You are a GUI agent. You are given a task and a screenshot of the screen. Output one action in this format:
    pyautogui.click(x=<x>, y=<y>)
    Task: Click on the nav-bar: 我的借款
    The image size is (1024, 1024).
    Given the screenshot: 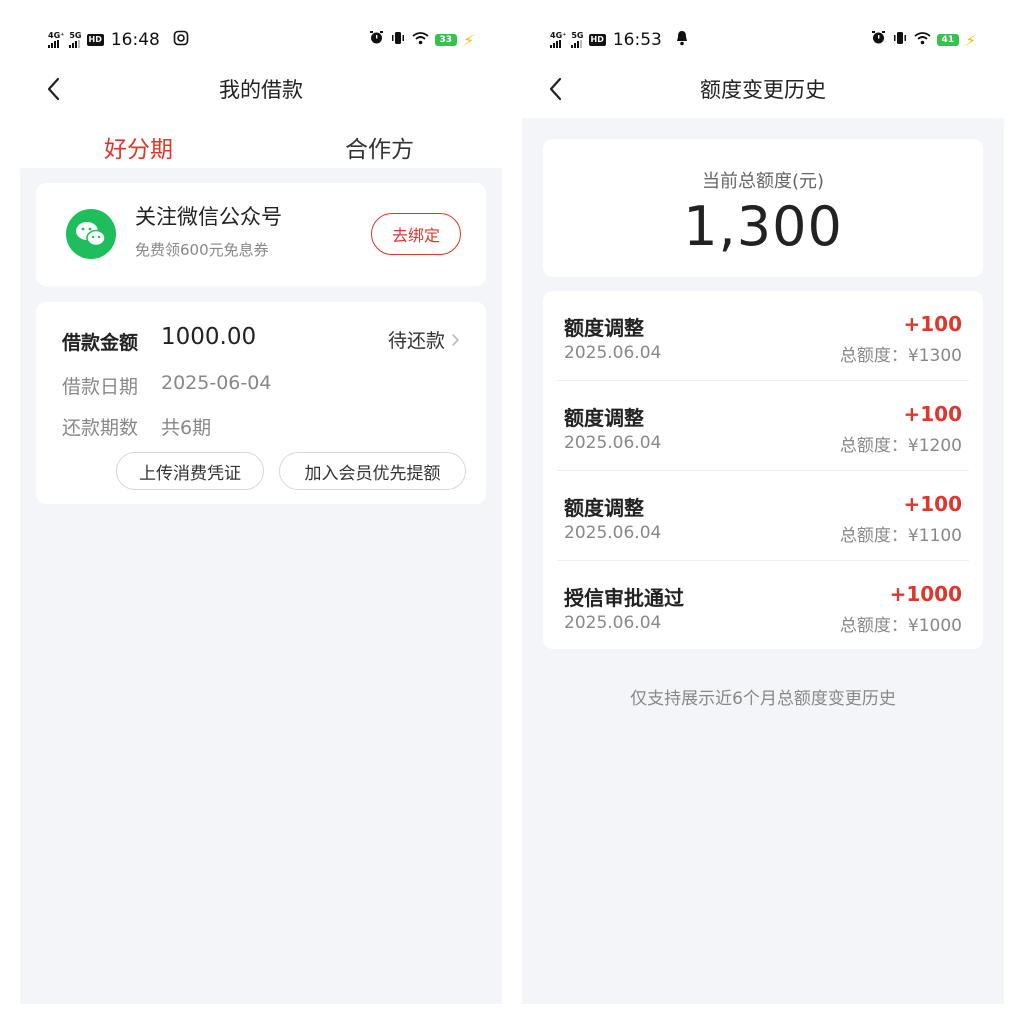 What is the action you would take?
    pyautogui.click(x=261, y=89)
    